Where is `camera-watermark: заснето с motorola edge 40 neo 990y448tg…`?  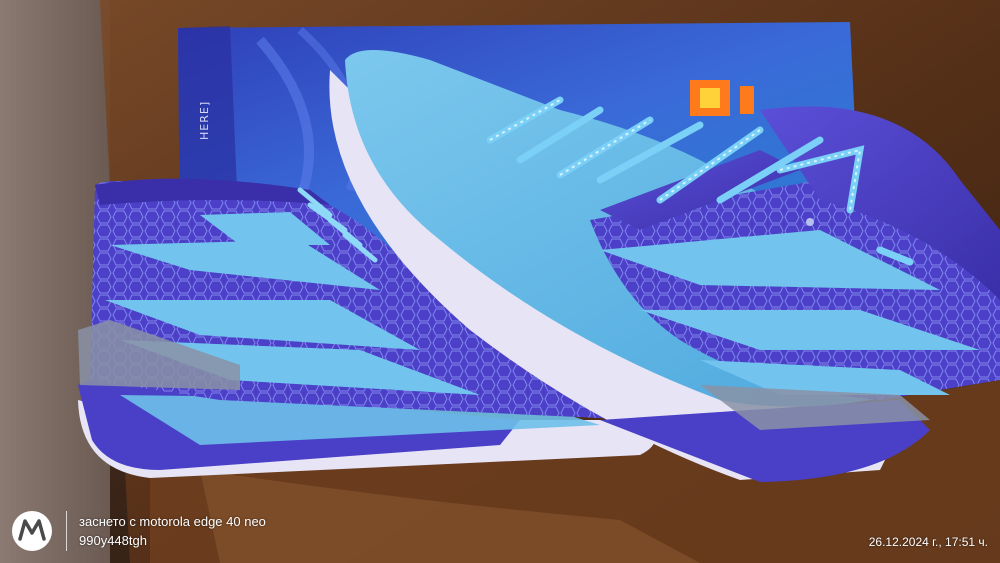
camera-watermark: заснето с motorola edge 40 neo 990y448tg… is located at coordinates (138, 531).